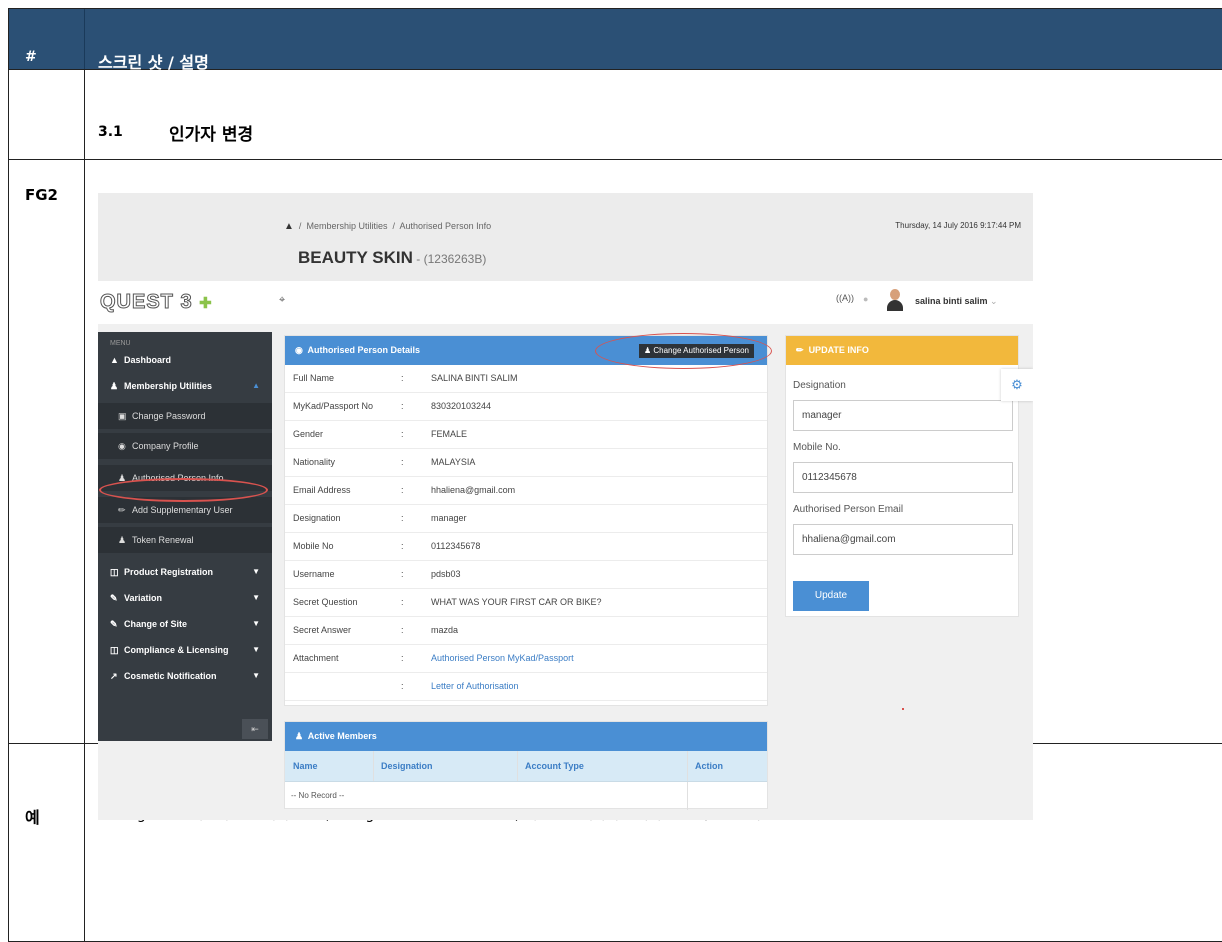 Image resolution: width=1222 pixels, height=942 pixels. What do you see at coordinates (526, 547) in the screenshot?
I see `detail-row-mobile: Mobile No:0112345678` at bounding box center [526, 547].